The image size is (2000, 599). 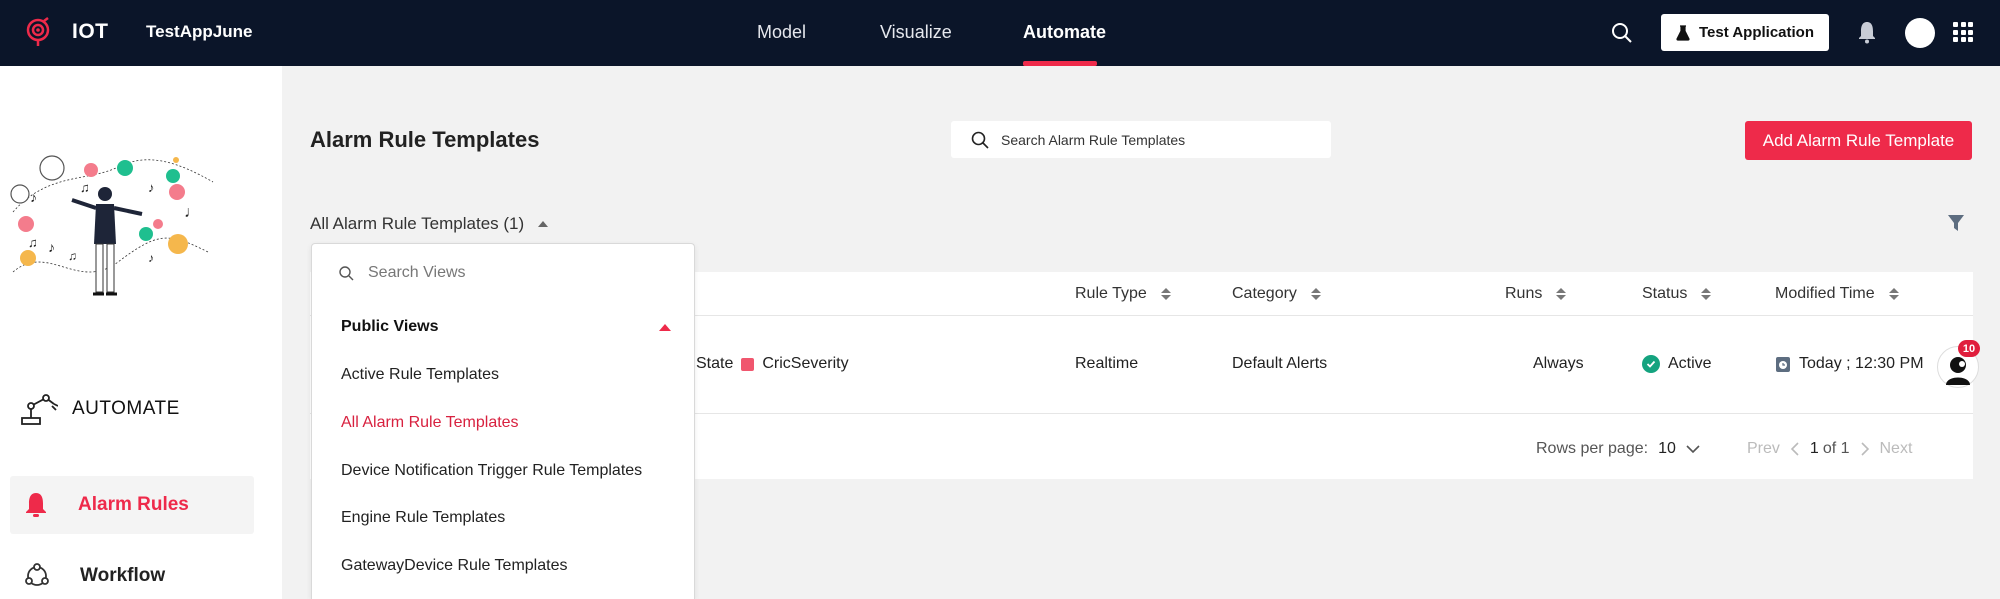 I want to click on template-search-input: Search Alarm Rule Templates, so click(x=1141, y=139).